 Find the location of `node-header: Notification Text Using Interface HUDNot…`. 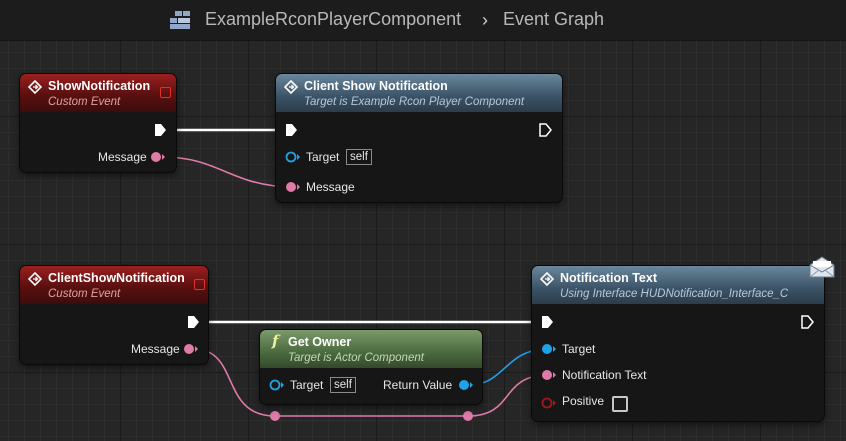

node-header: Notification Text Using Interface HUDNot… is located at coordinates (678, 285).